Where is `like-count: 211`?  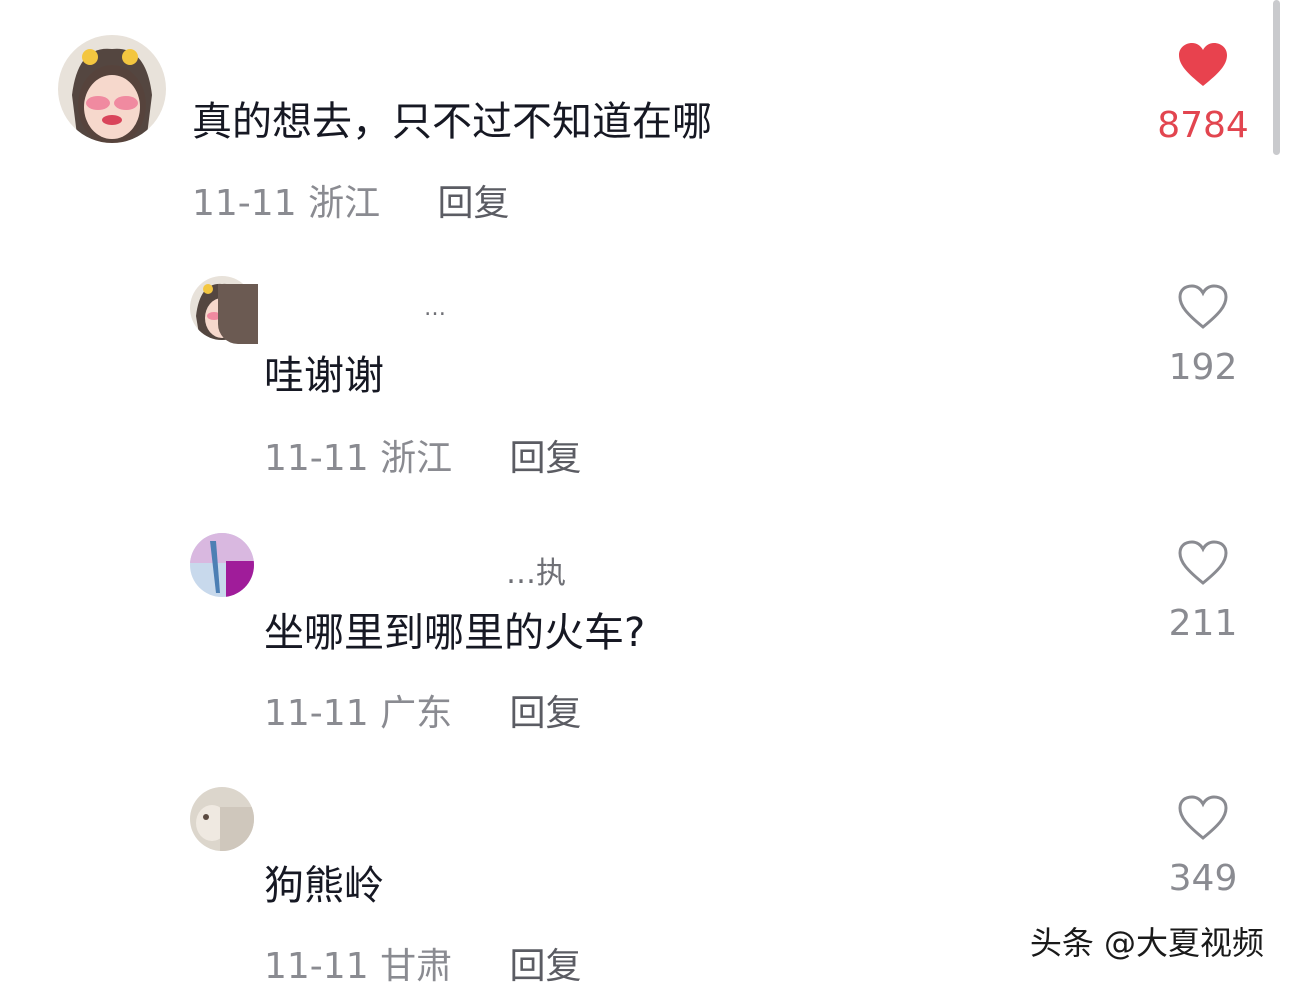
like-count: 211 is located at coordinates (1203, 623).